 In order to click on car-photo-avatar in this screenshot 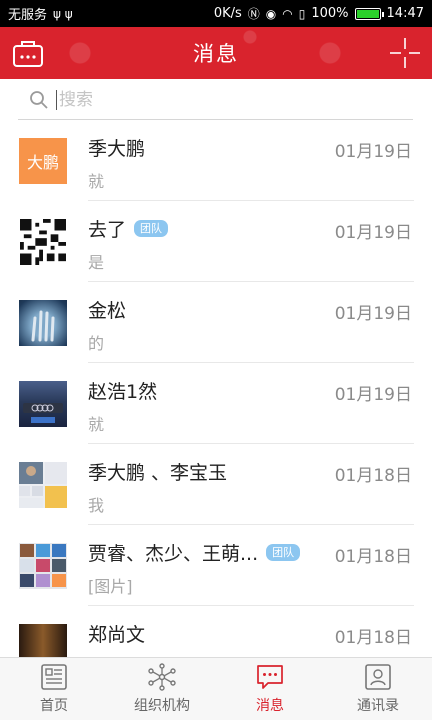, I will do `click(43, 404)`.